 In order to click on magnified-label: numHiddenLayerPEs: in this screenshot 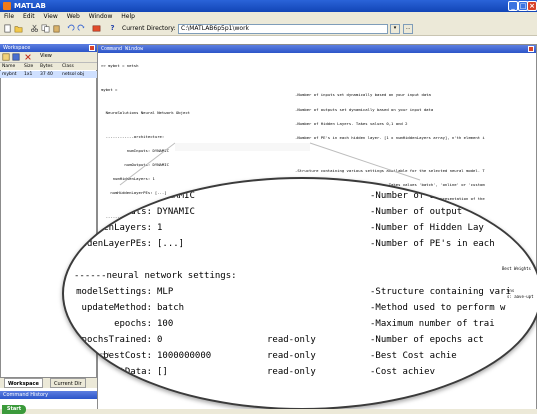, I will do `click(107, 244)`.